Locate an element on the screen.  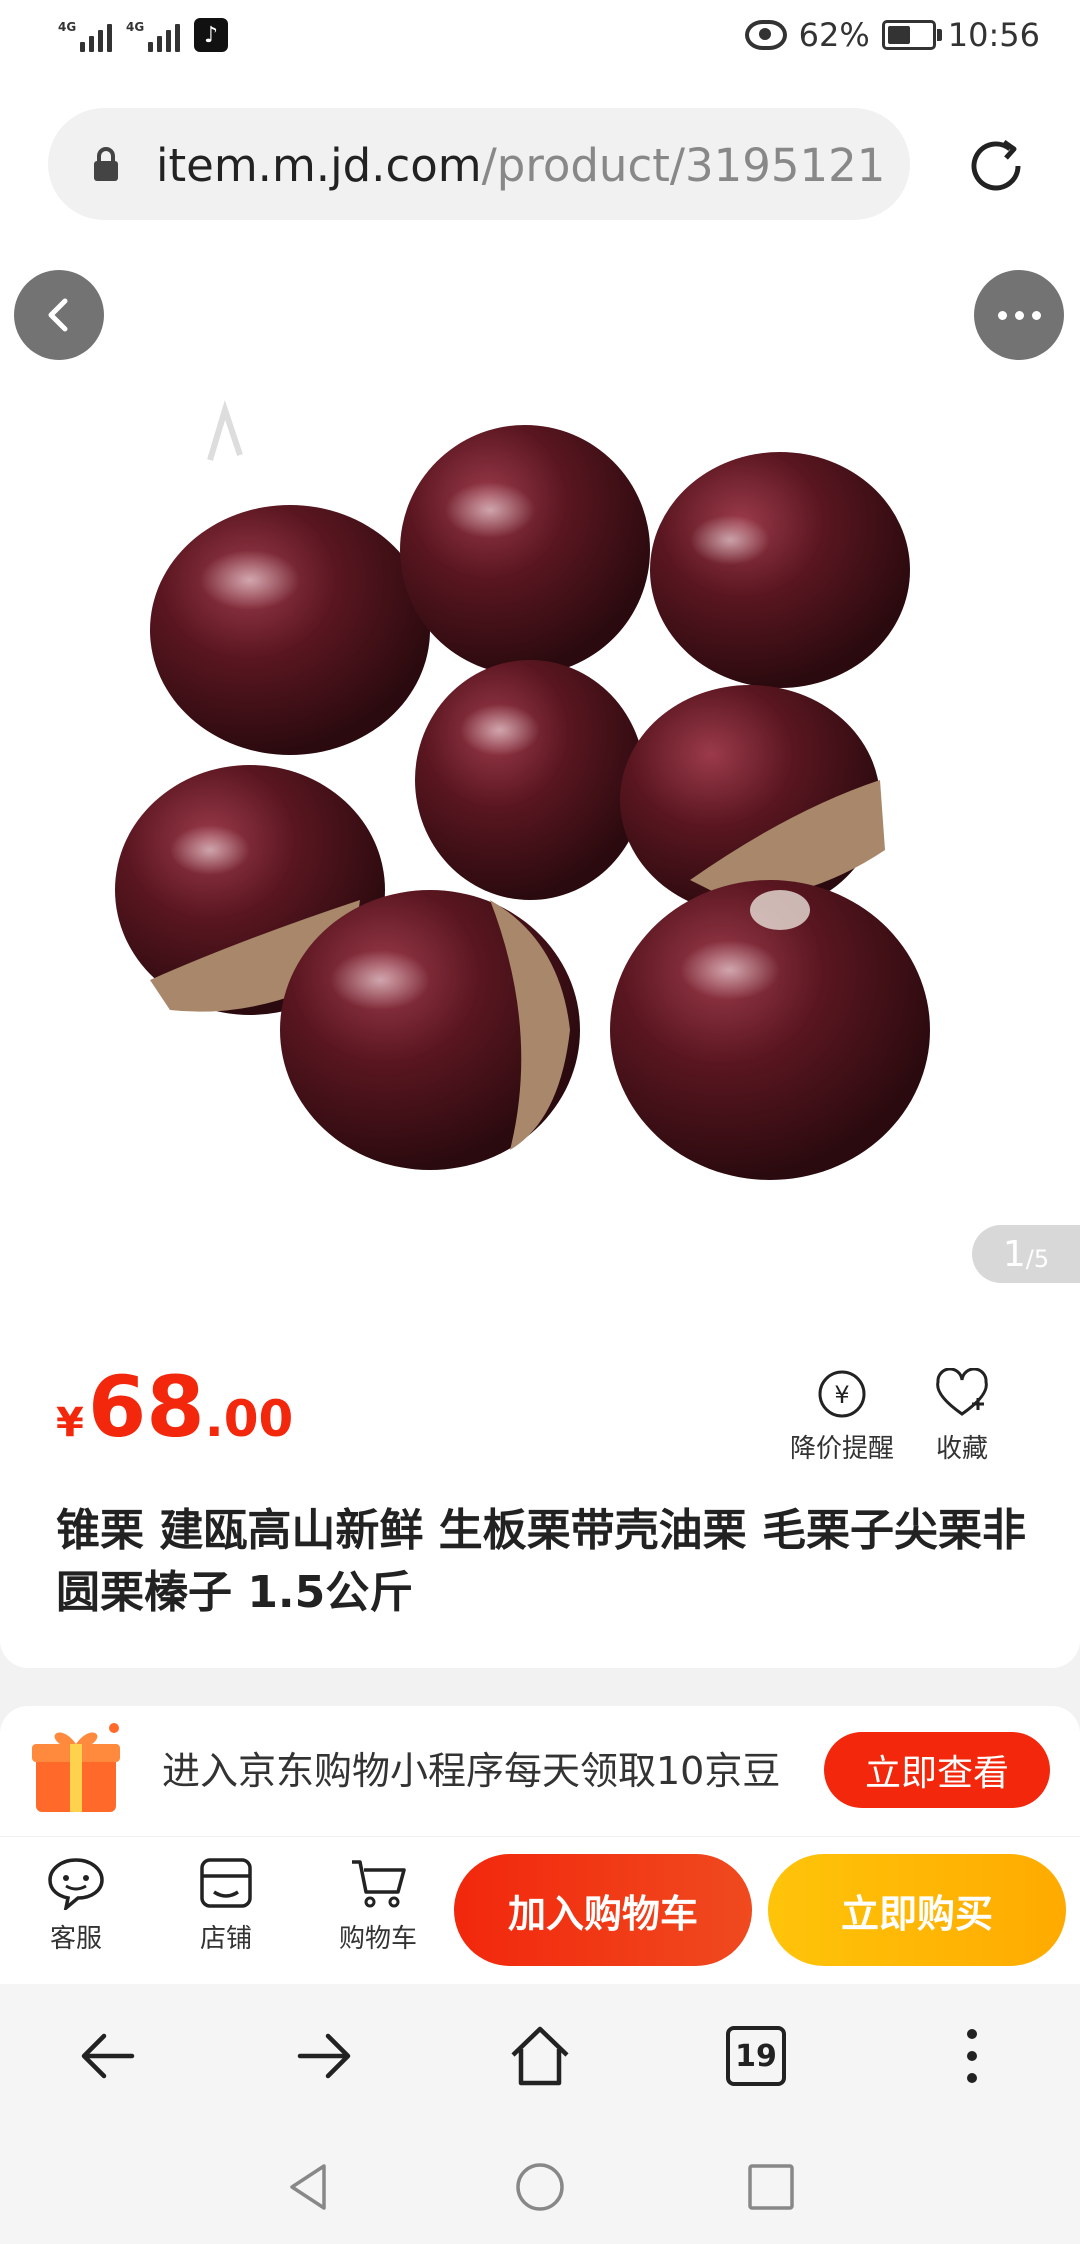
browser-tabs-button: 19 is located at coordinates (756, 2056).